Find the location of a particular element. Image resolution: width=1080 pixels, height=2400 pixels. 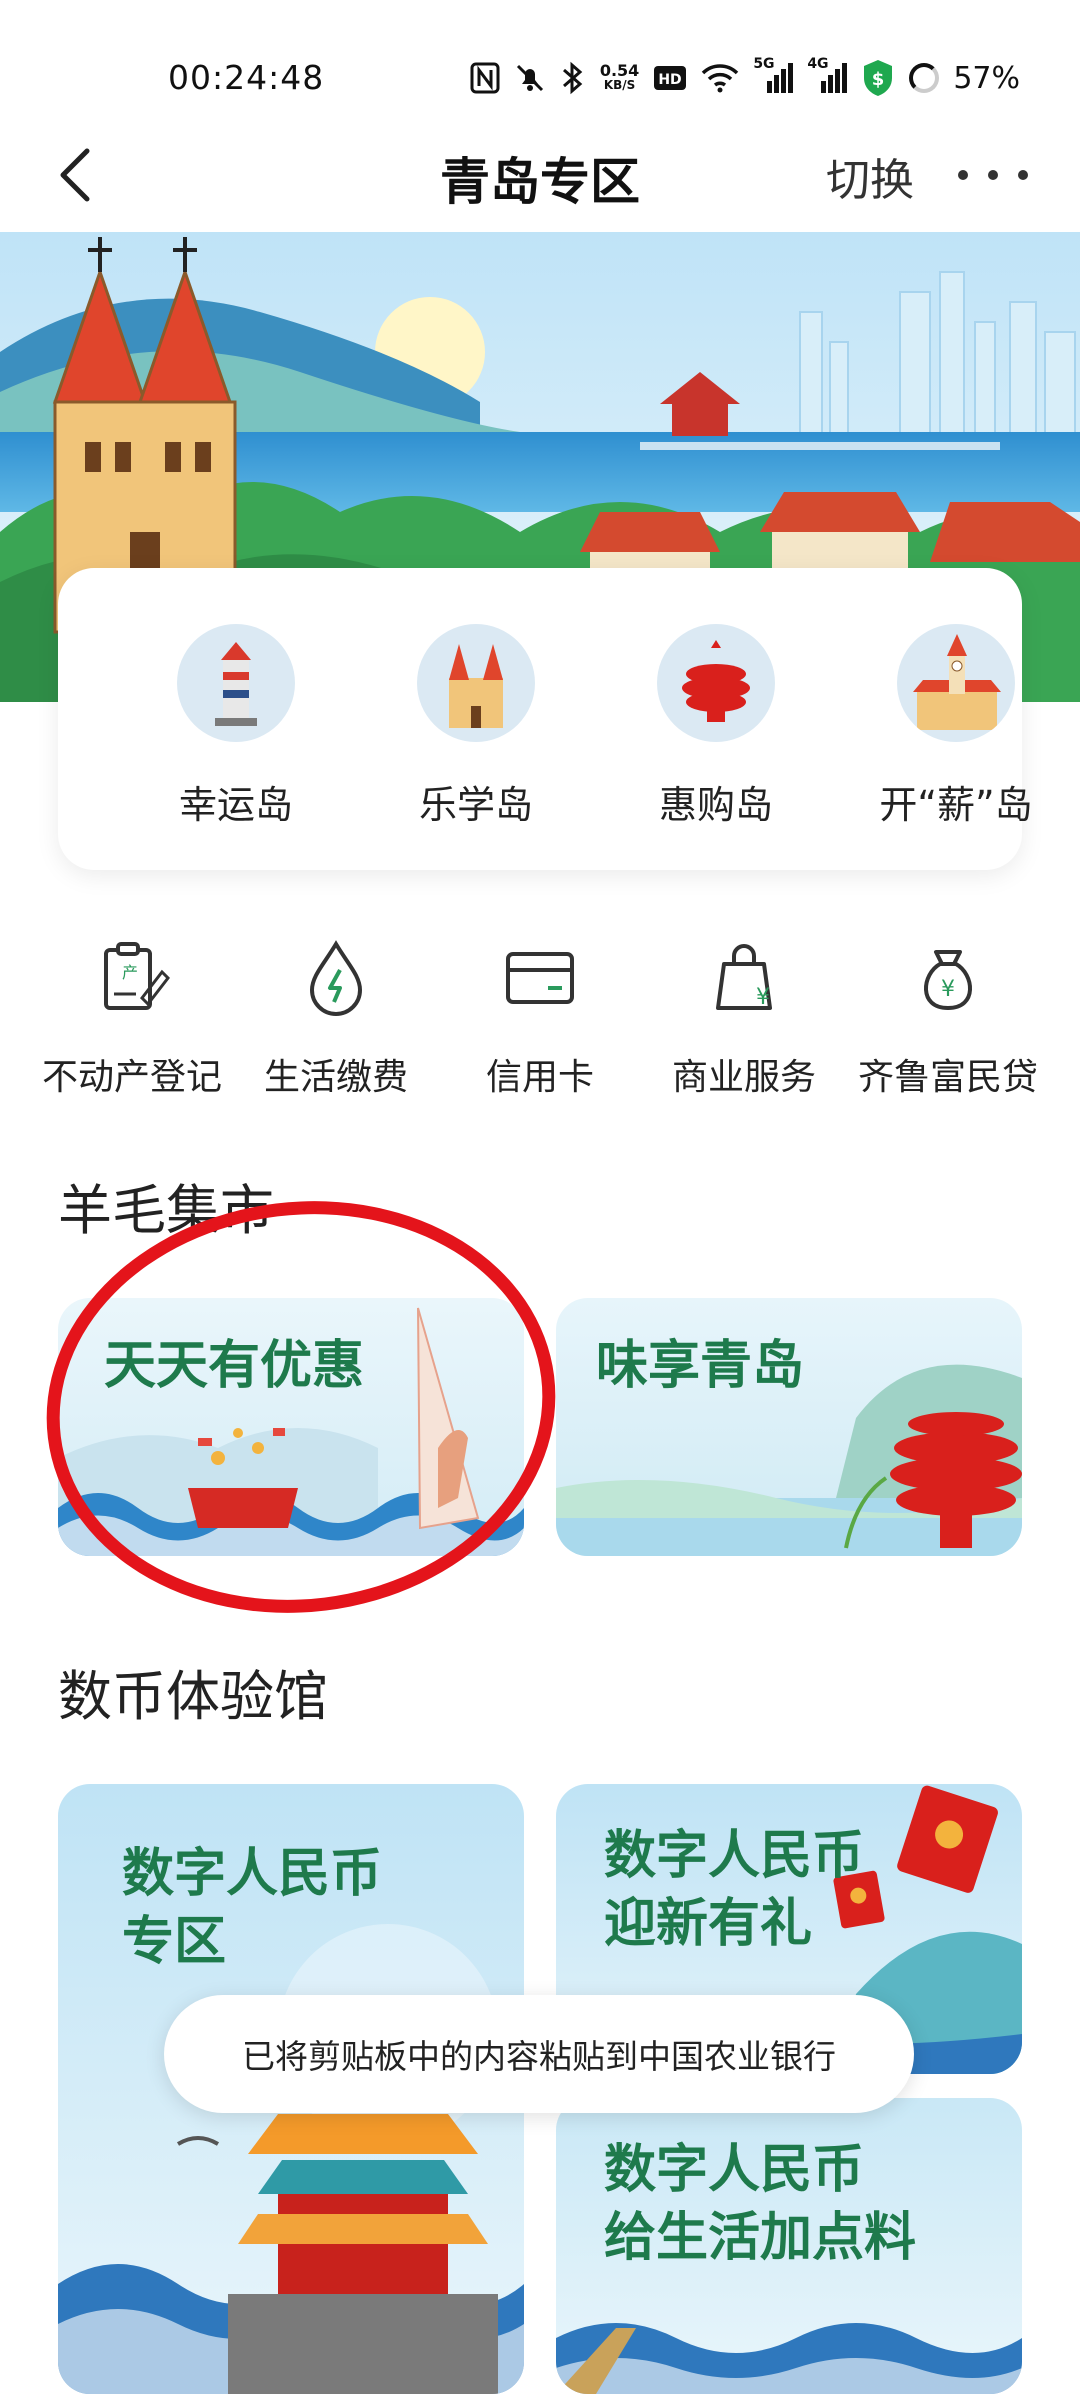

battery-percent: 57% is located at coordinates (986, 78).